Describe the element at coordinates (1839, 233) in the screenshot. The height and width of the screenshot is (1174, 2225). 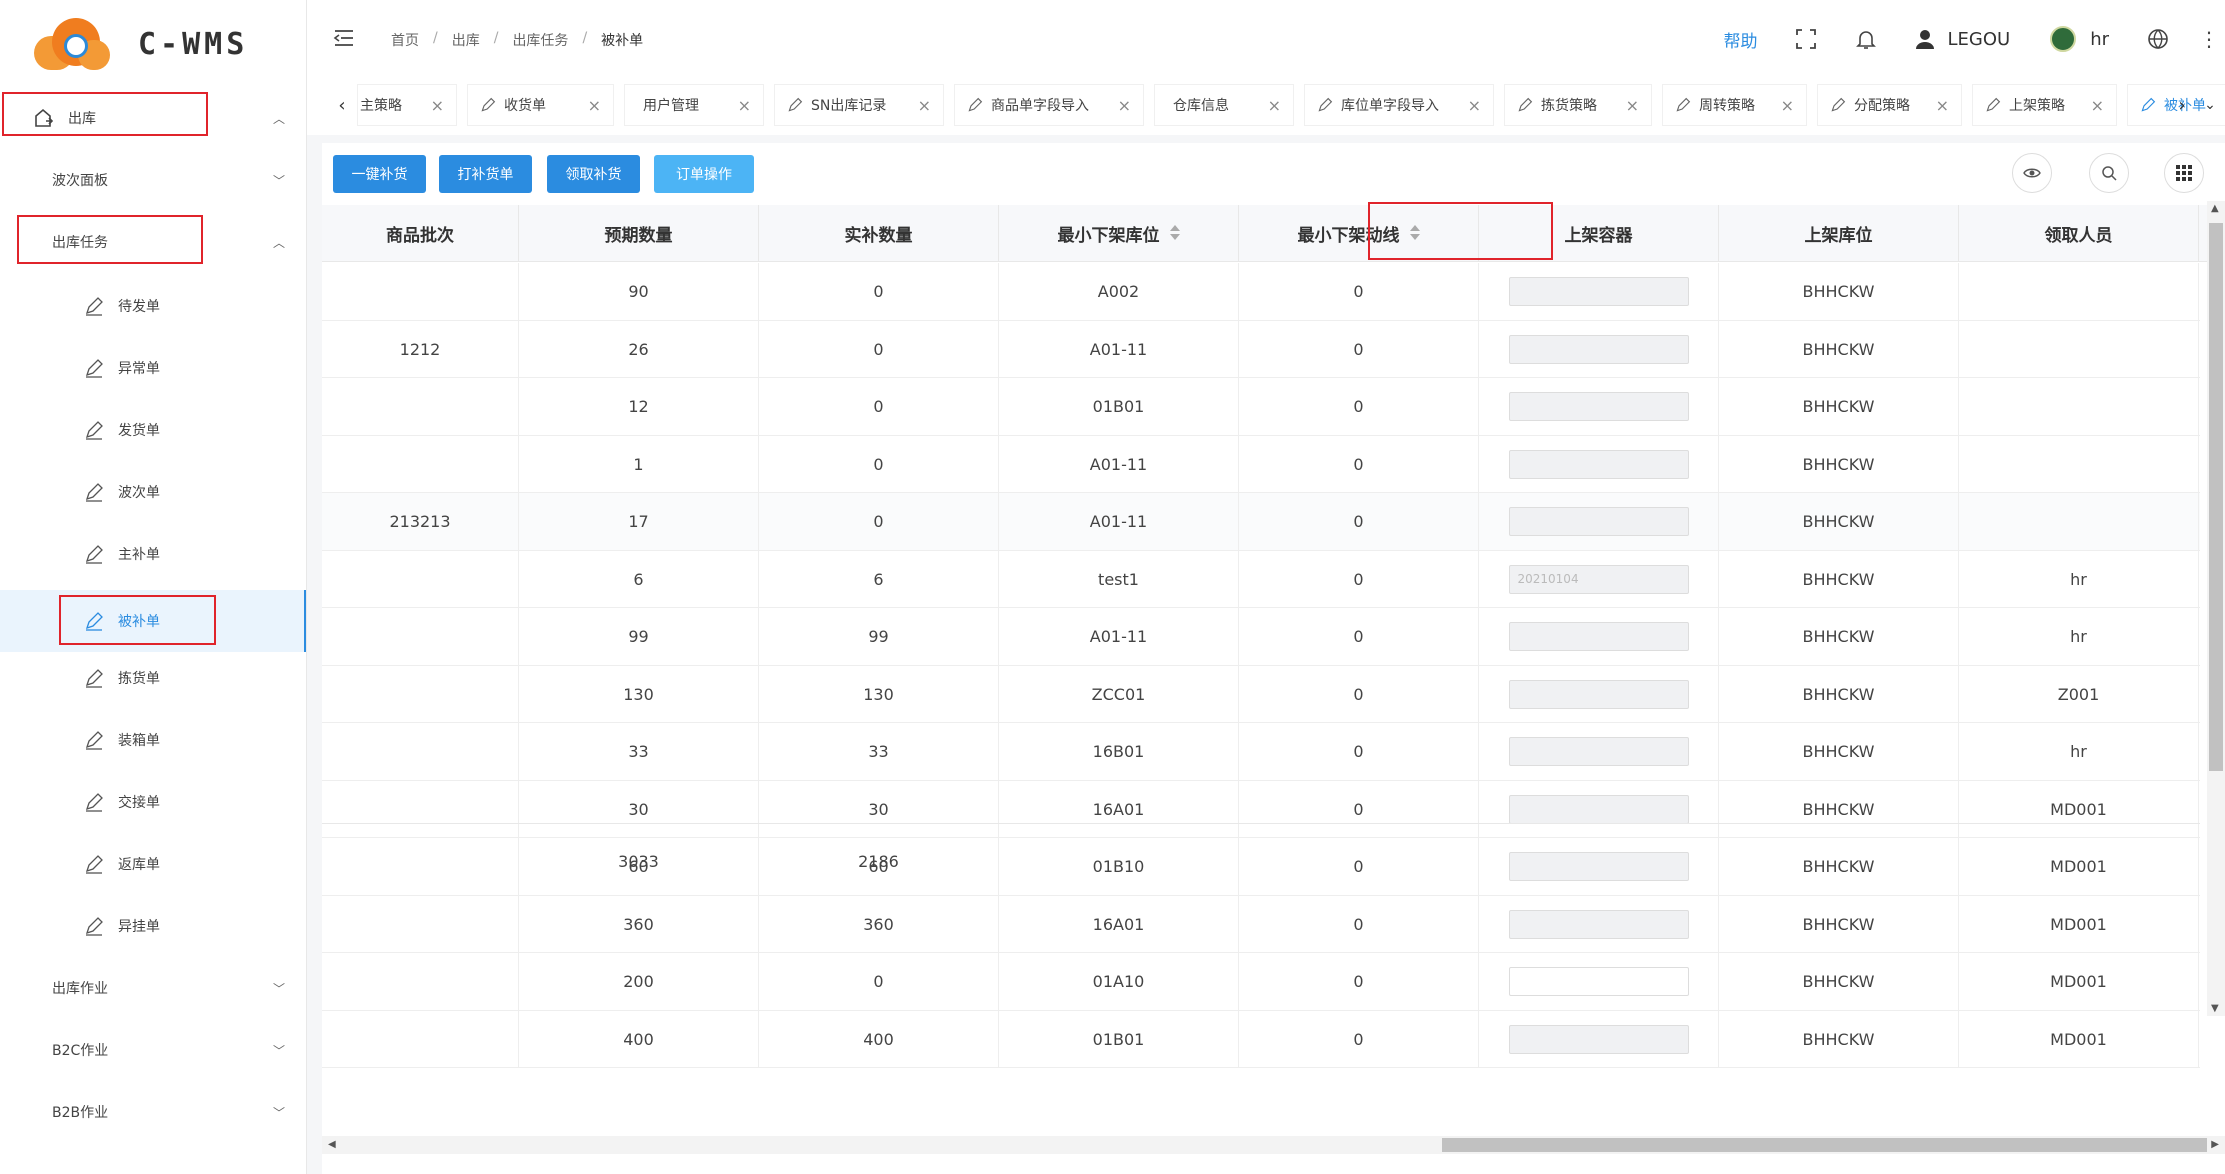
I see `column-header-putaway-location: 上架库位` at that location.